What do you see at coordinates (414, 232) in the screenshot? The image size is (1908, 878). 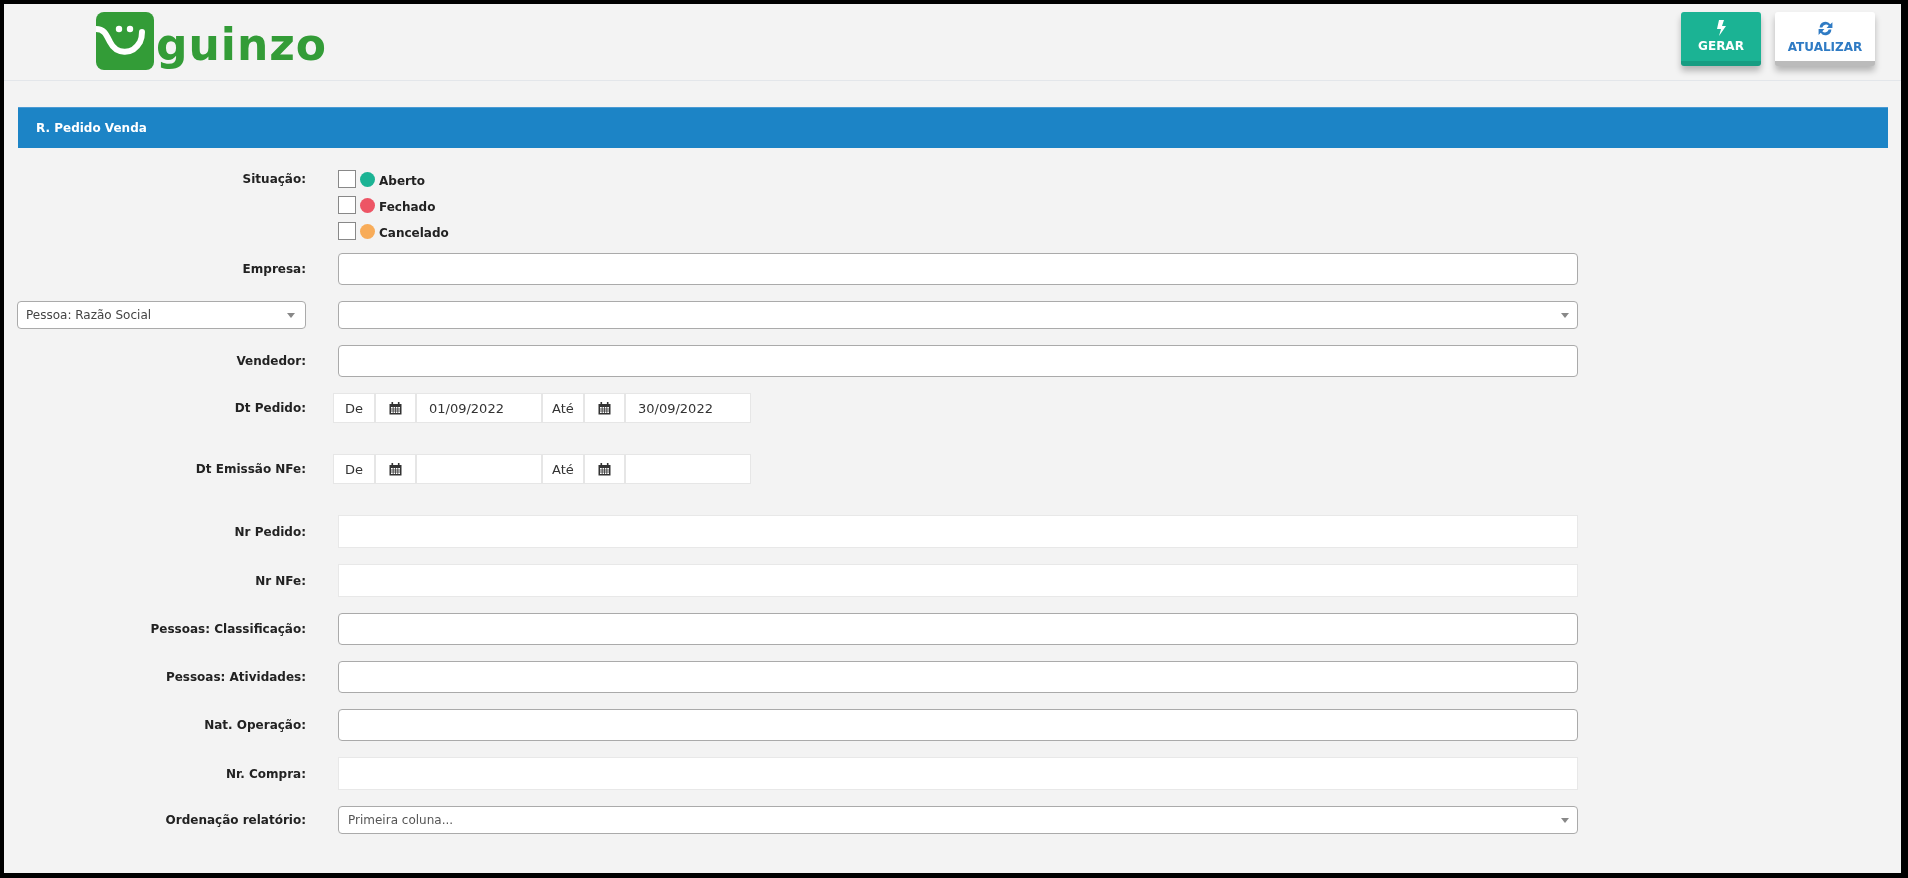 I see `option-label: Cancelado` at bounding box center [414, 232].